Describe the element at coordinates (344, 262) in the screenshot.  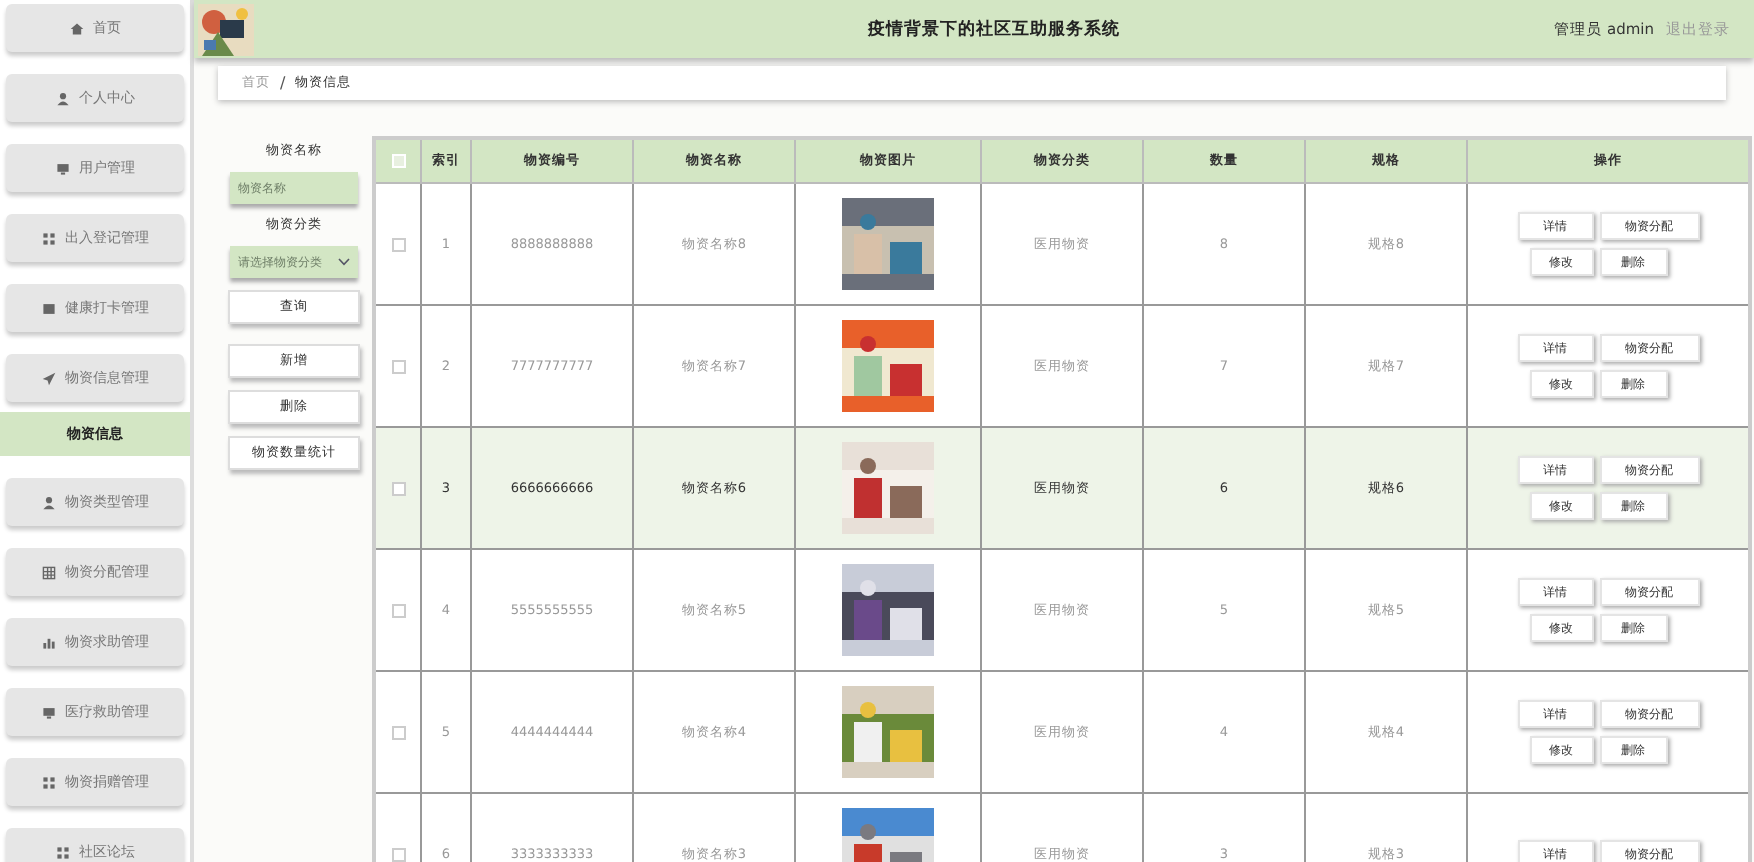
I see `chevron-down-icon` at that location.